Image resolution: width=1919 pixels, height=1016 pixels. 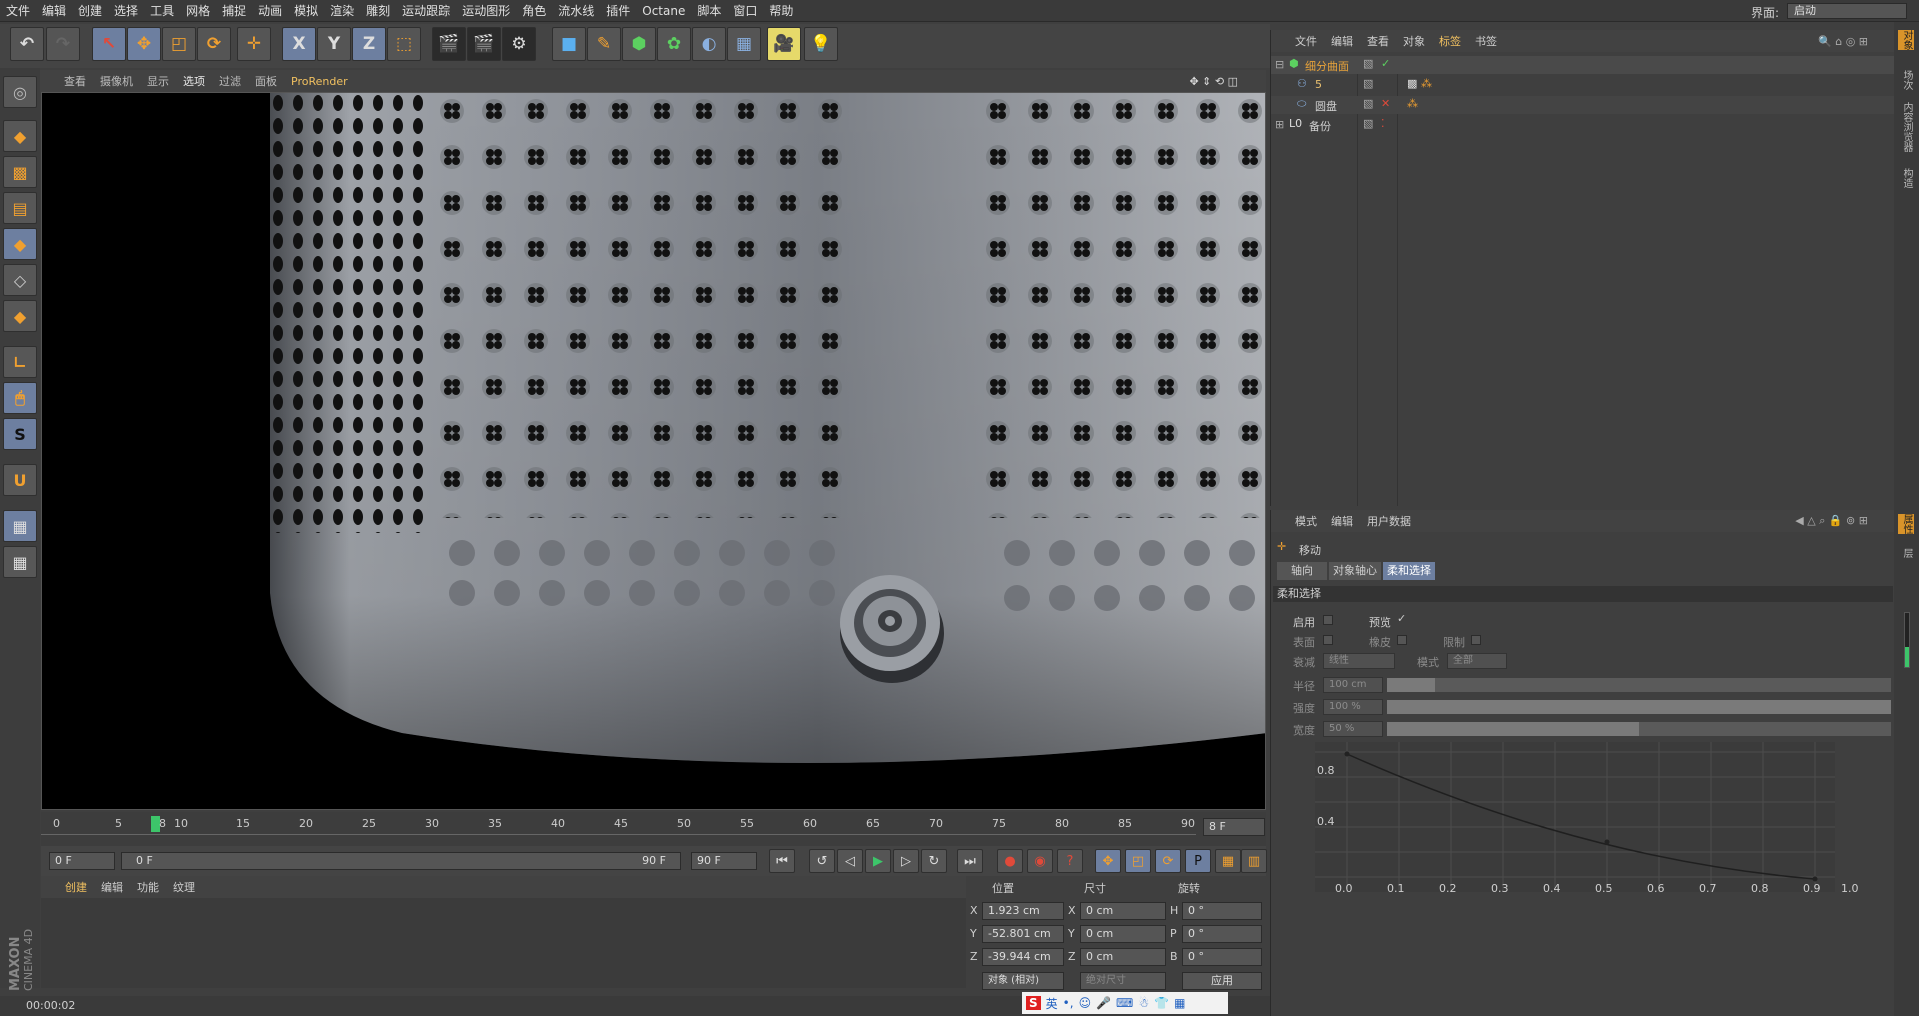 I want to click on enabled-check-icon: ✓, so click(x=1385, y=63).